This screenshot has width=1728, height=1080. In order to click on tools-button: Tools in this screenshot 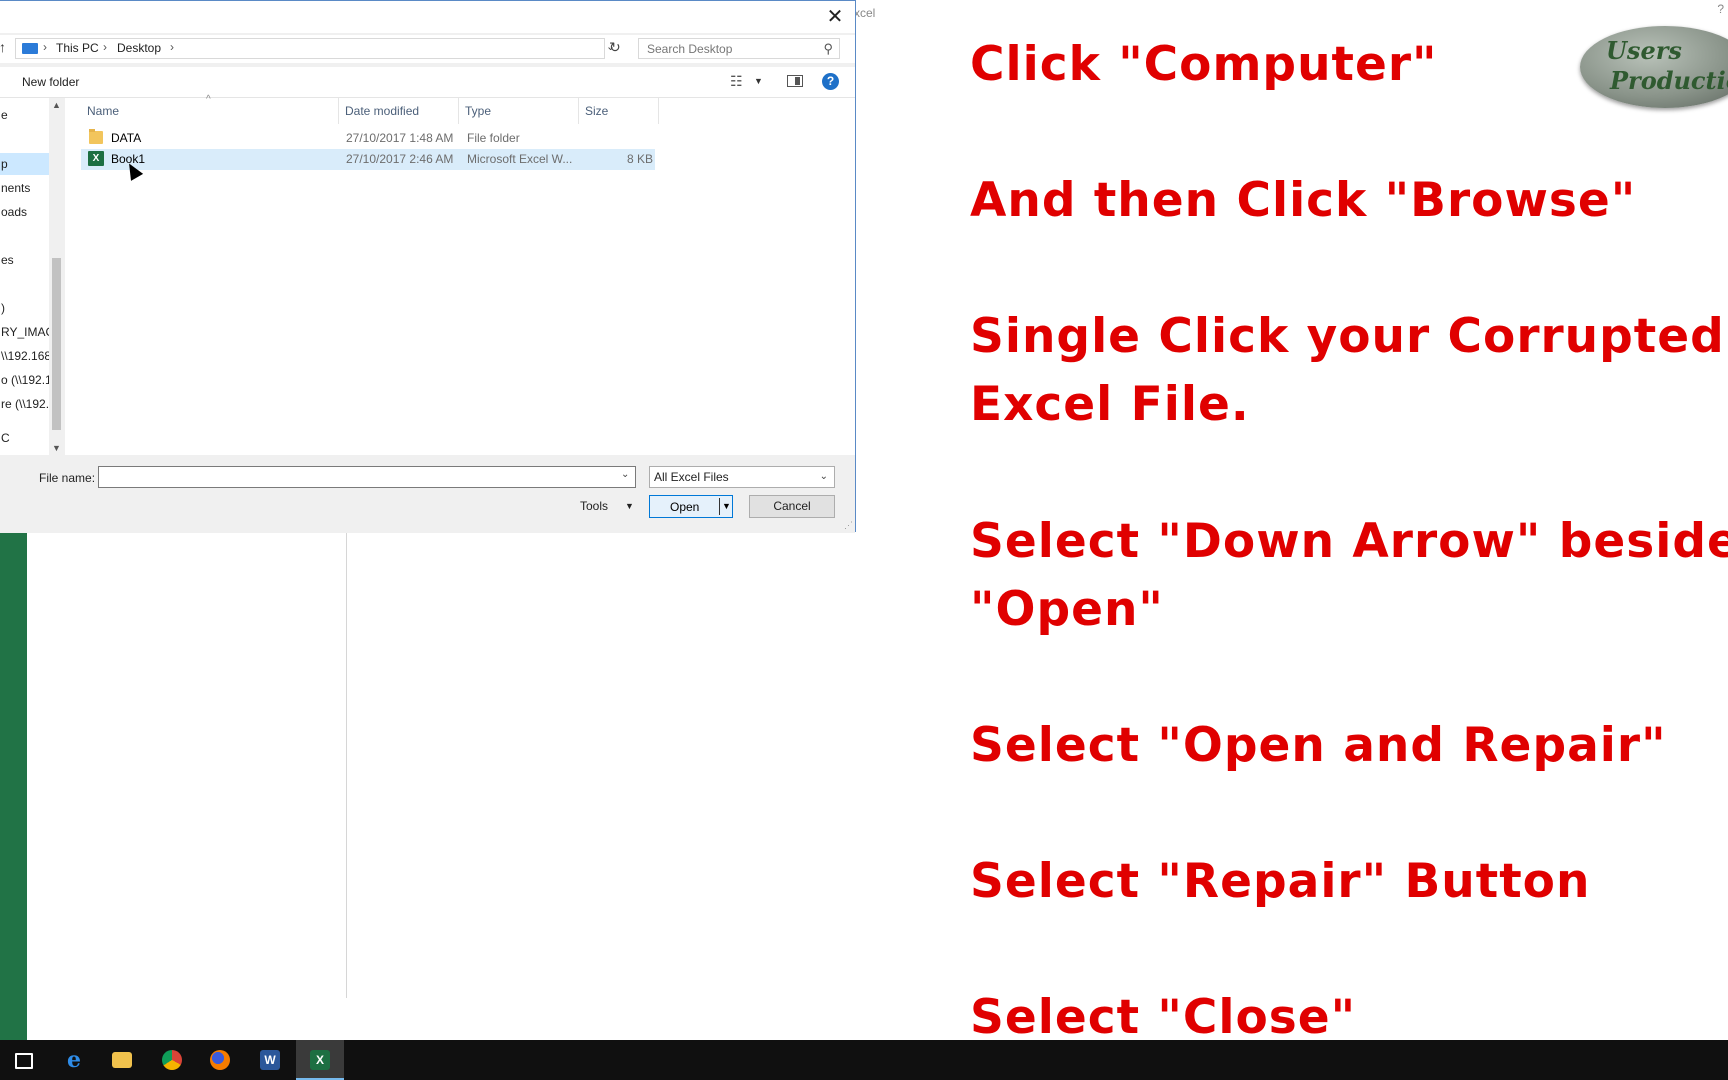, I will do `click(594, 506)`.